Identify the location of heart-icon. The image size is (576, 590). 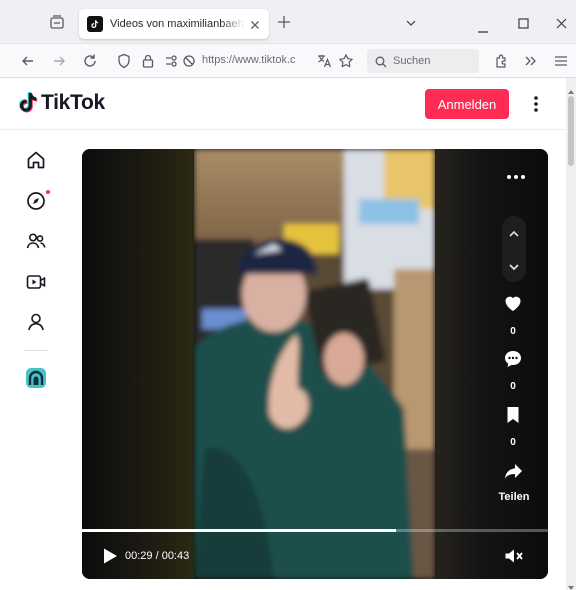
(513, 303).